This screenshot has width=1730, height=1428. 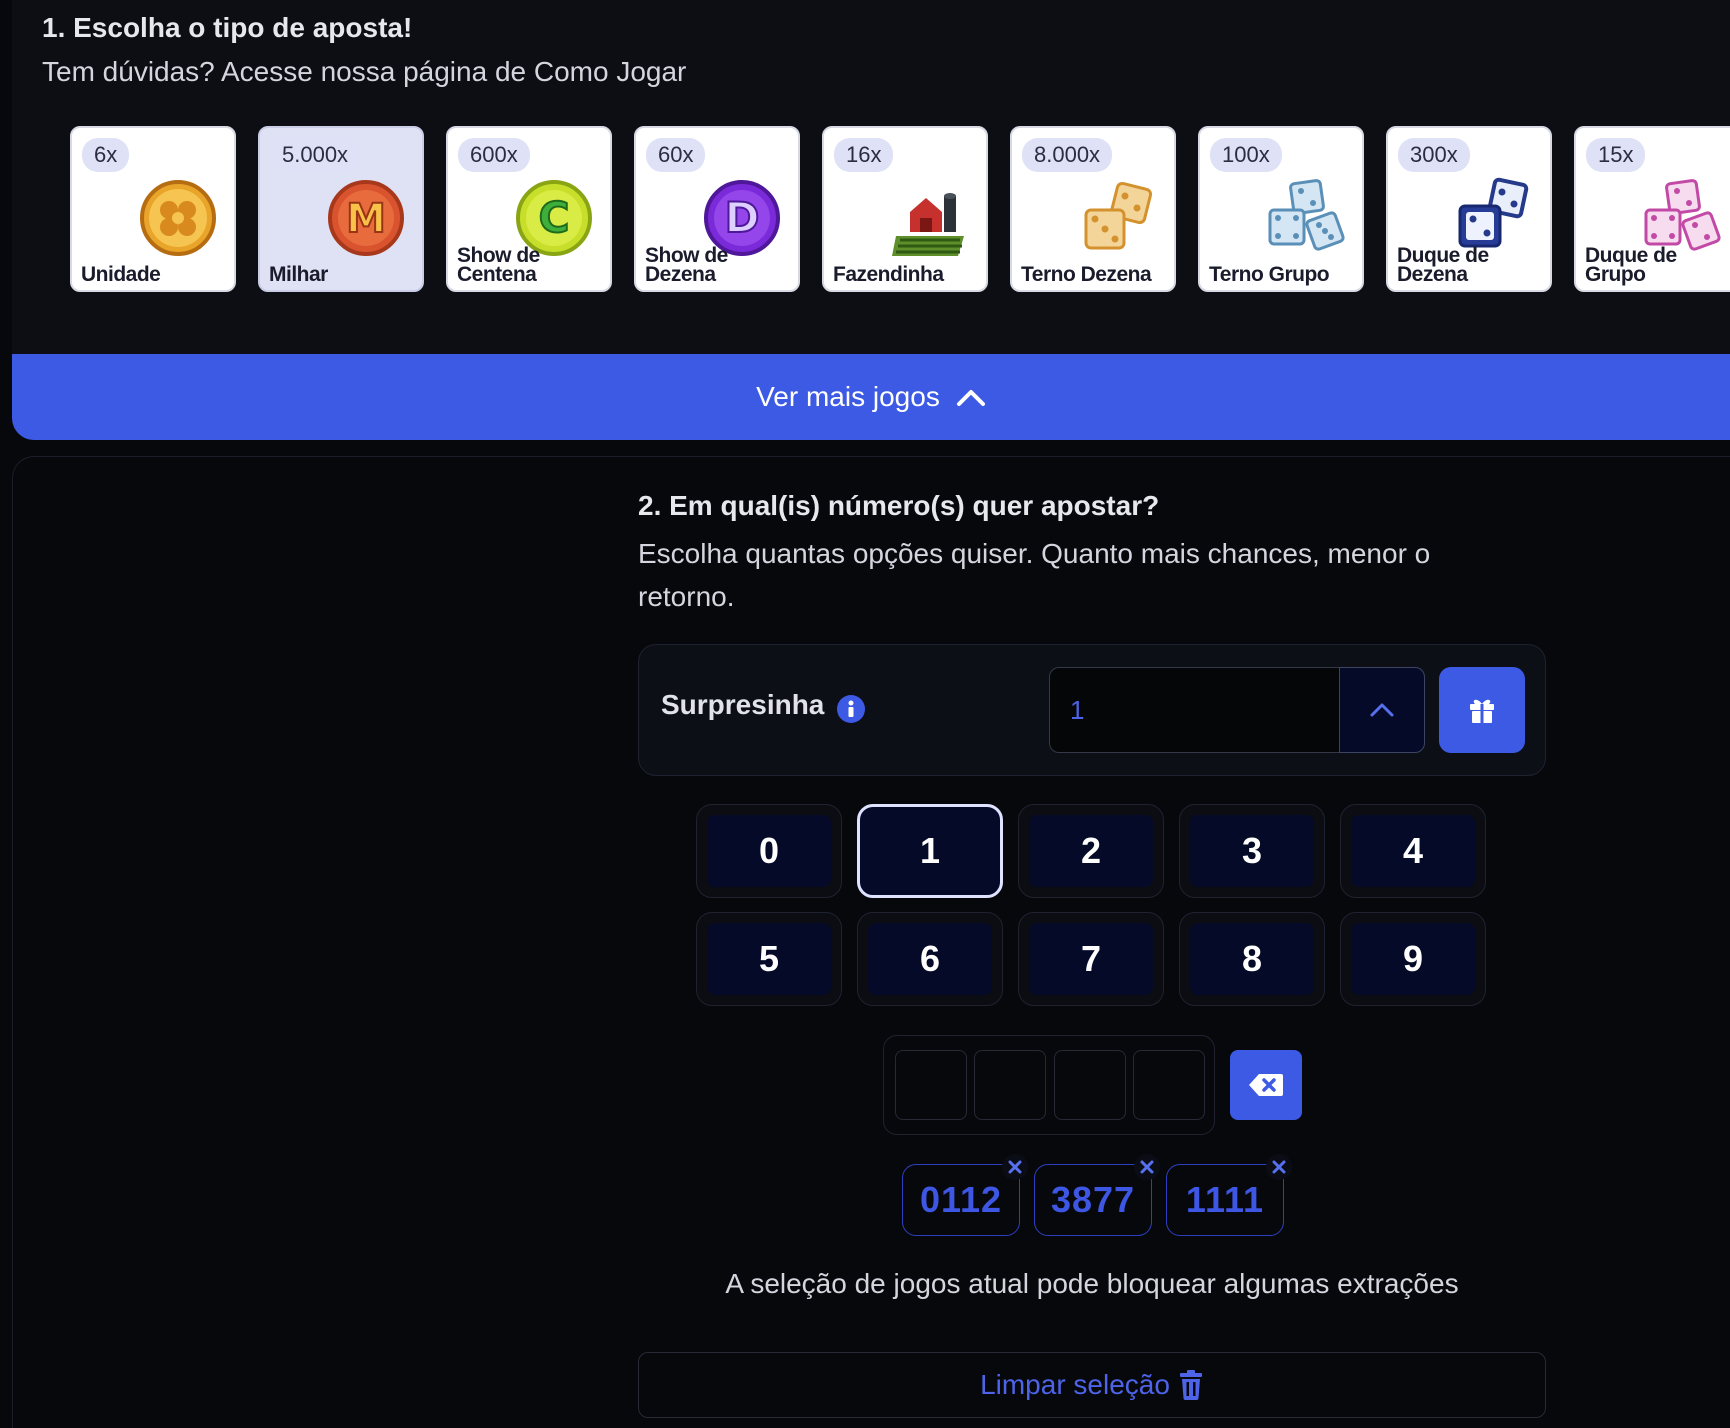 What do you see at coordinates (1049, 1085) in the screenshot?
I see `digit-entry-slots` at bounding box center [1049, 1085].